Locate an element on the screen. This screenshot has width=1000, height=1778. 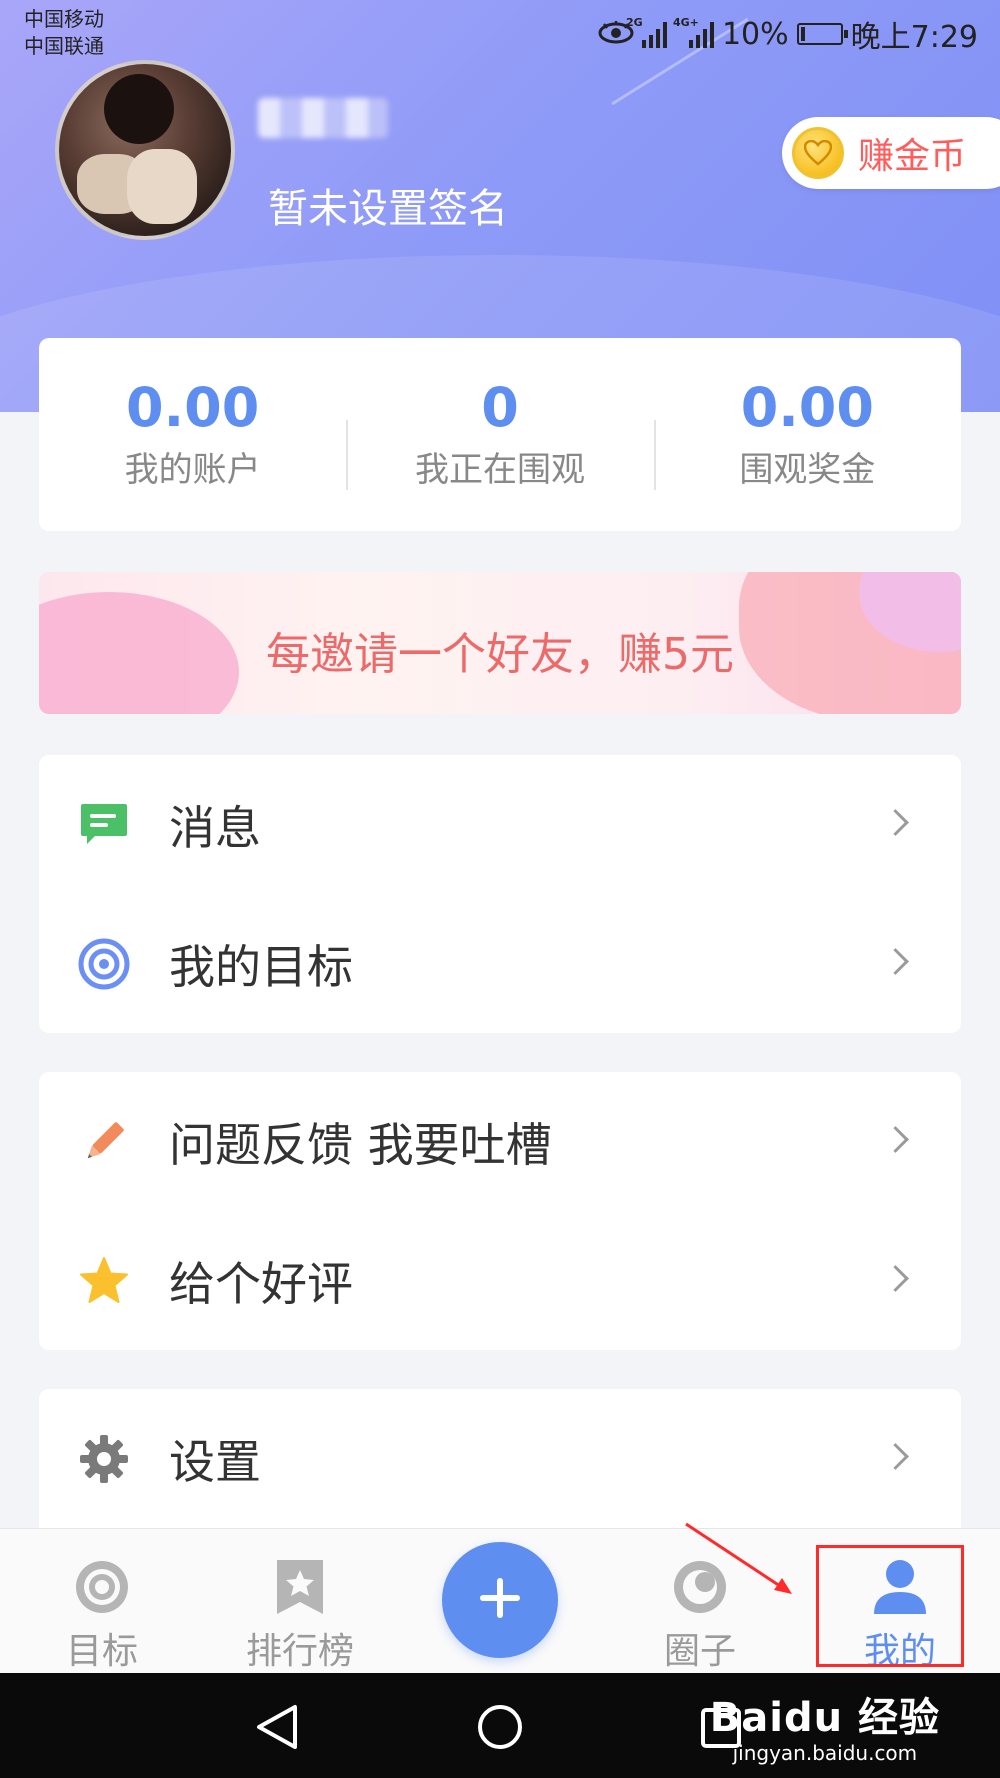
signal-2g-icon: 2G is located at coordinates (646, 32).